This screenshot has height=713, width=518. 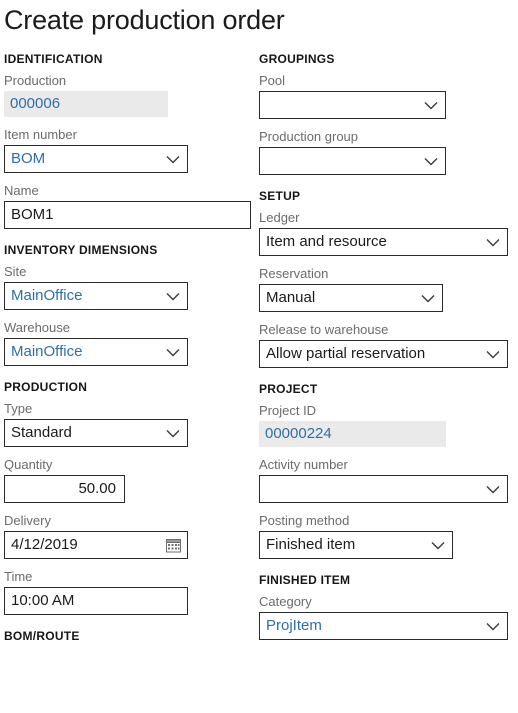 I want to click on ledger-dropdown: Item and resource, so click(x=383, y=242).